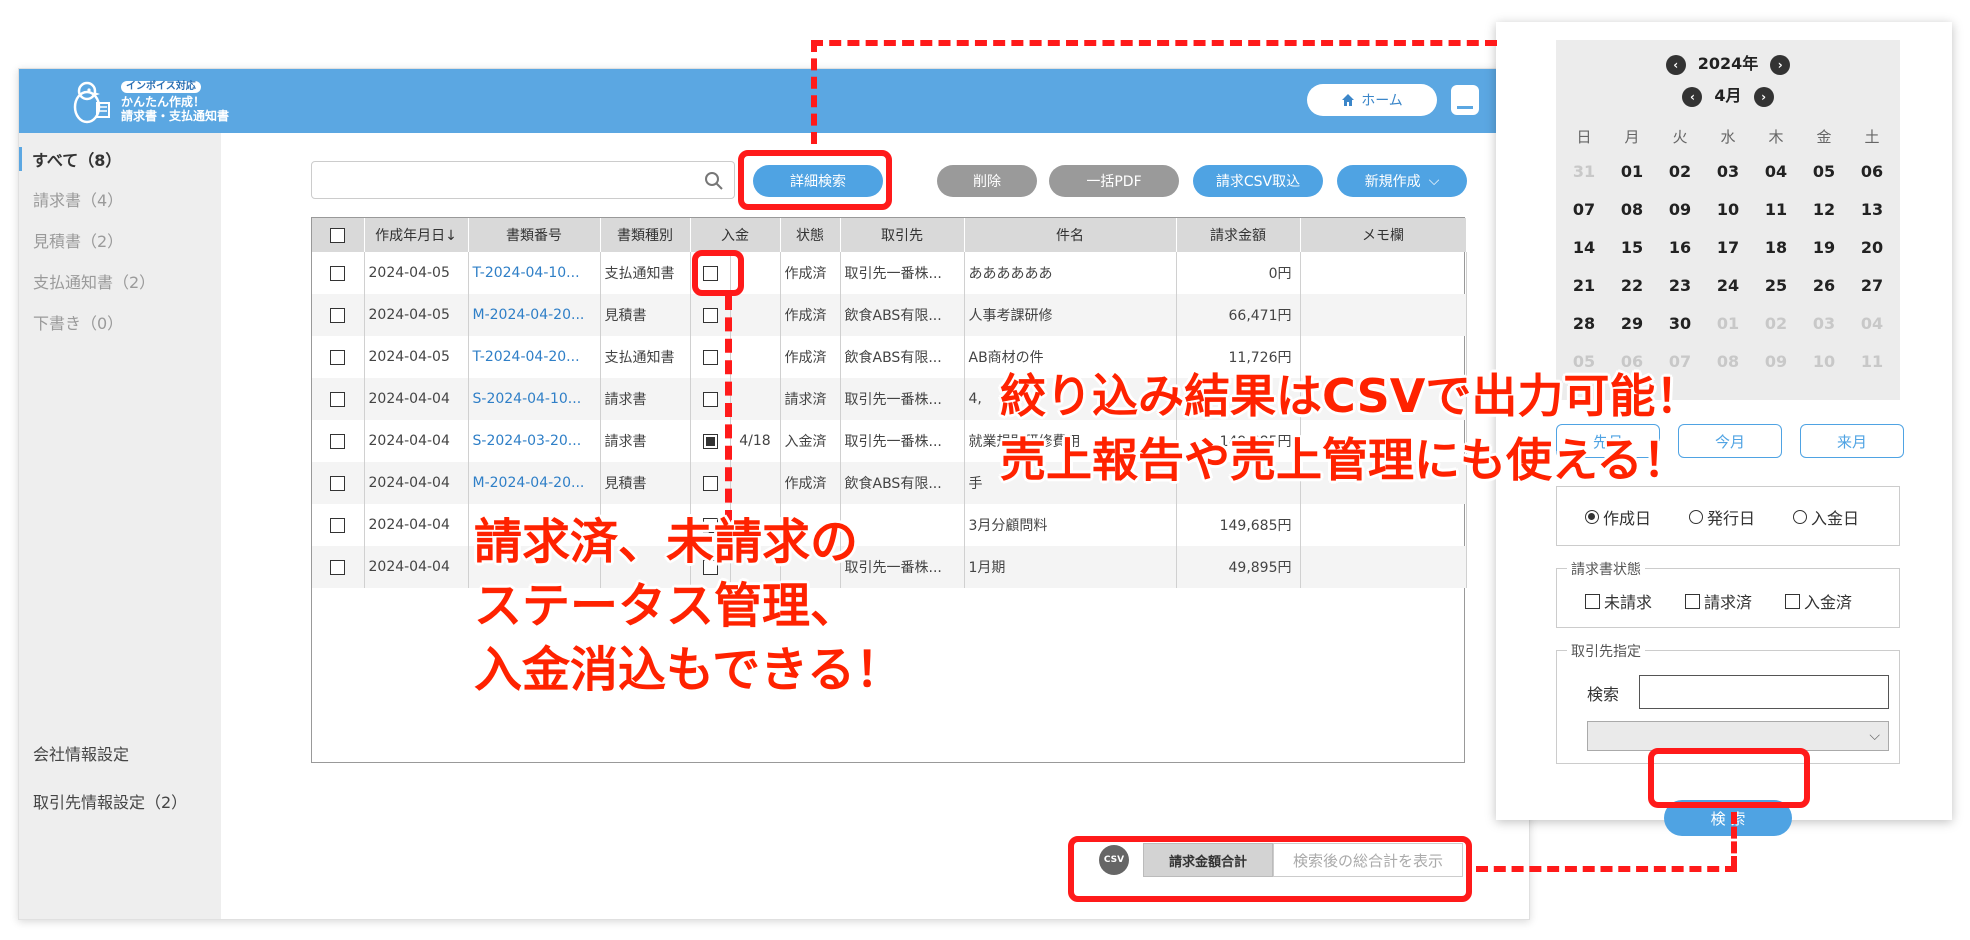  What do you see at coordinates (1728, 285) in the screenshot?
I see `calendar-day: 24` at bounding box center [1728, 285].